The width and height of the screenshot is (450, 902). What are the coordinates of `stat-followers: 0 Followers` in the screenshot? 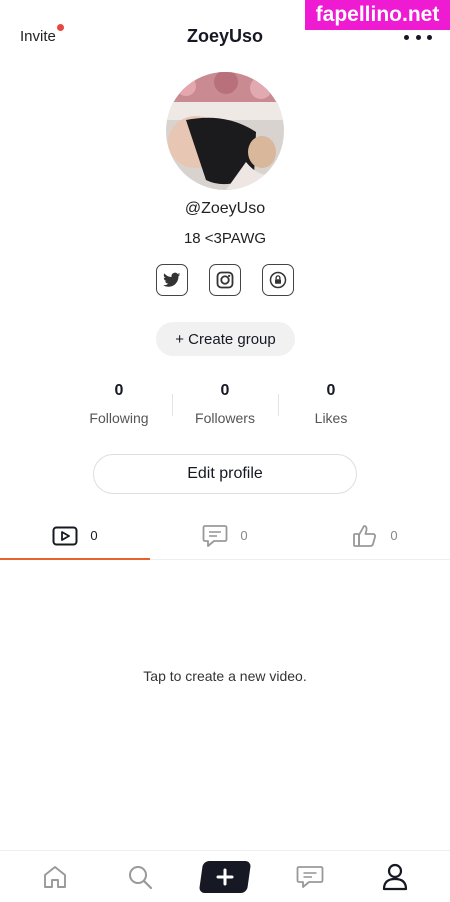 It's located at (225, 405).